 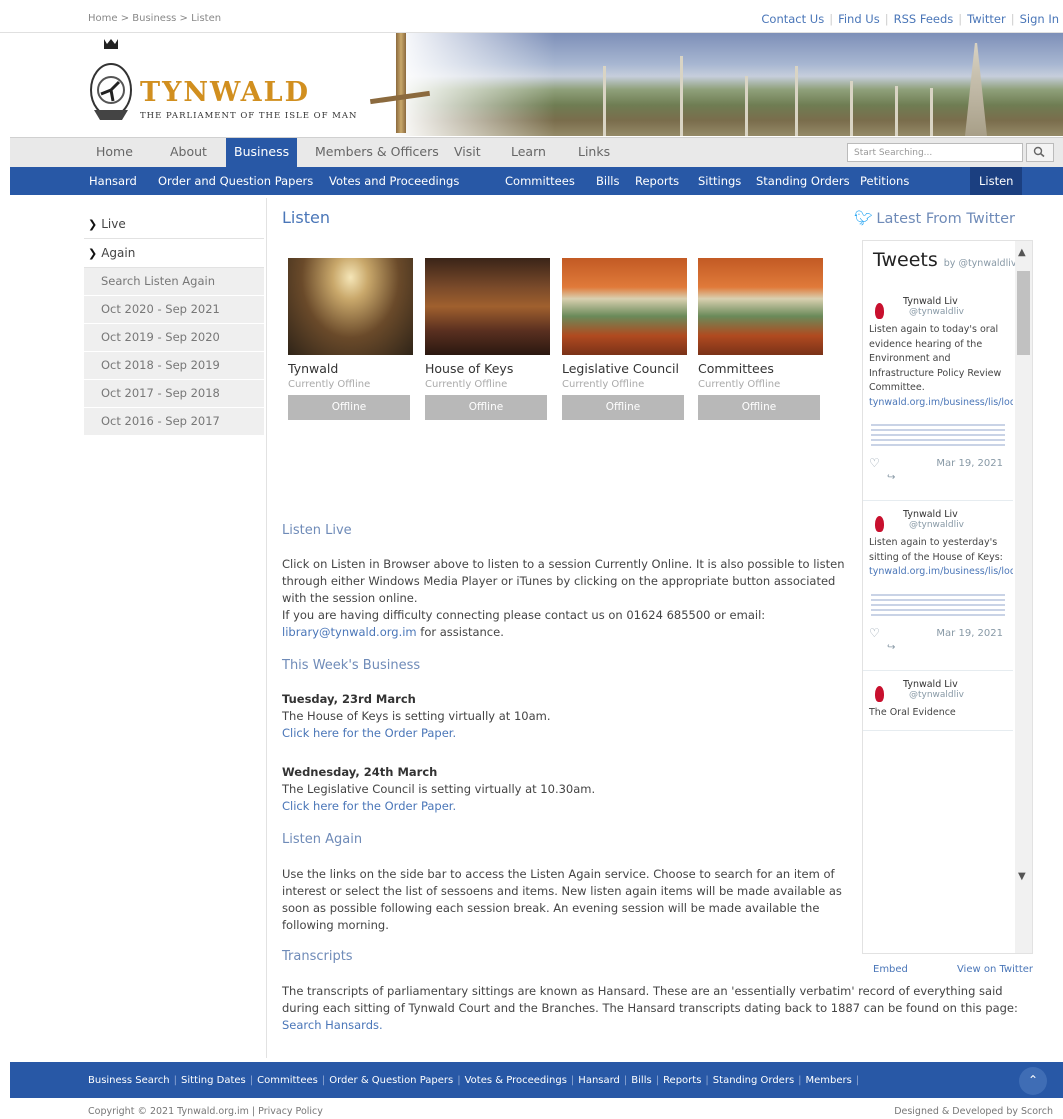 I want to click on sidebar-item-oct-2016: Oct 2016 - Sep 2017, so click(x=174, y=422).